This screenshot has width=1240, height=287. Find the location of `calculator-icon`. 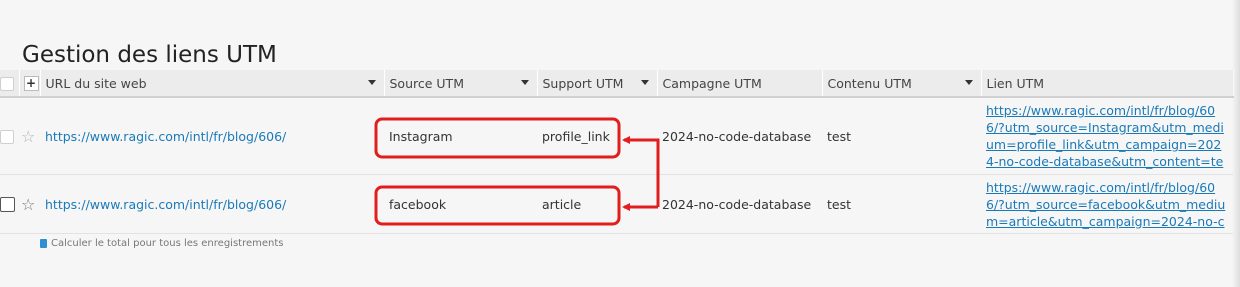

calculator-icon is located at coordinates (43, 243).